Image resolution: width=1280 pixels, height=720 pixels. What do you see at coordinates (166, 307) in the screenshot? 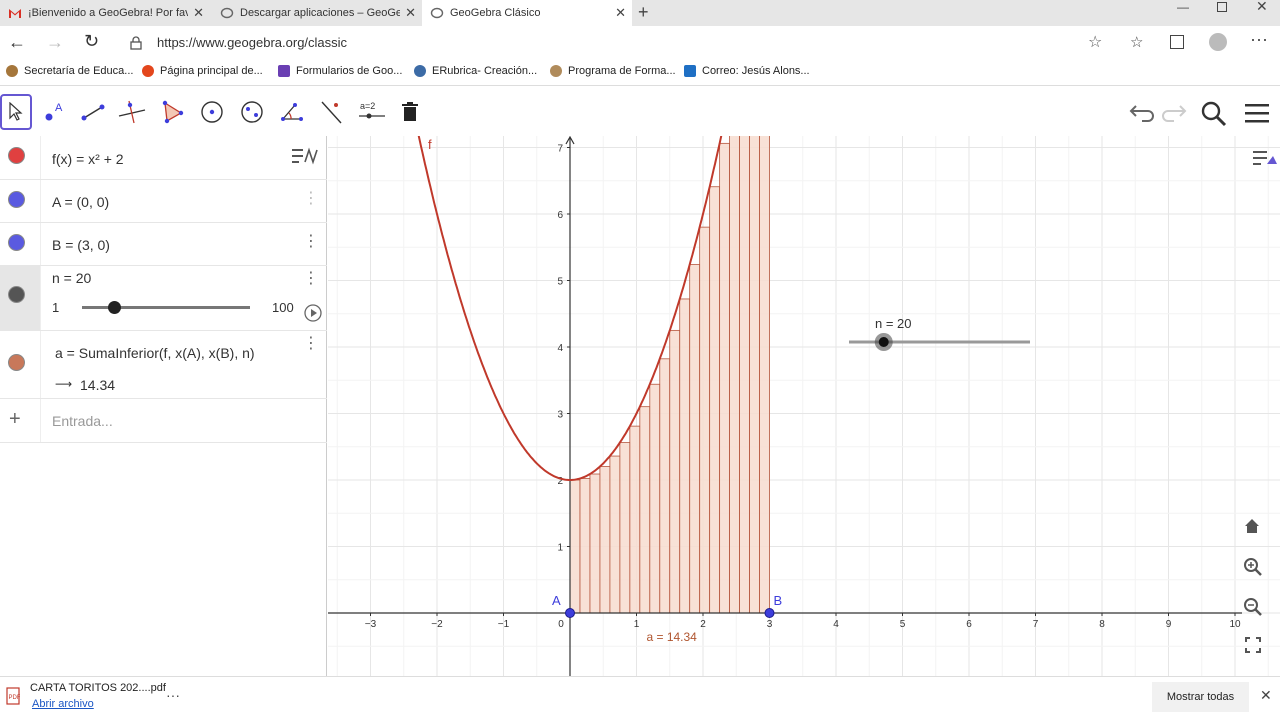
I see `algebra-slider-track` at bounding box center [166, 307].